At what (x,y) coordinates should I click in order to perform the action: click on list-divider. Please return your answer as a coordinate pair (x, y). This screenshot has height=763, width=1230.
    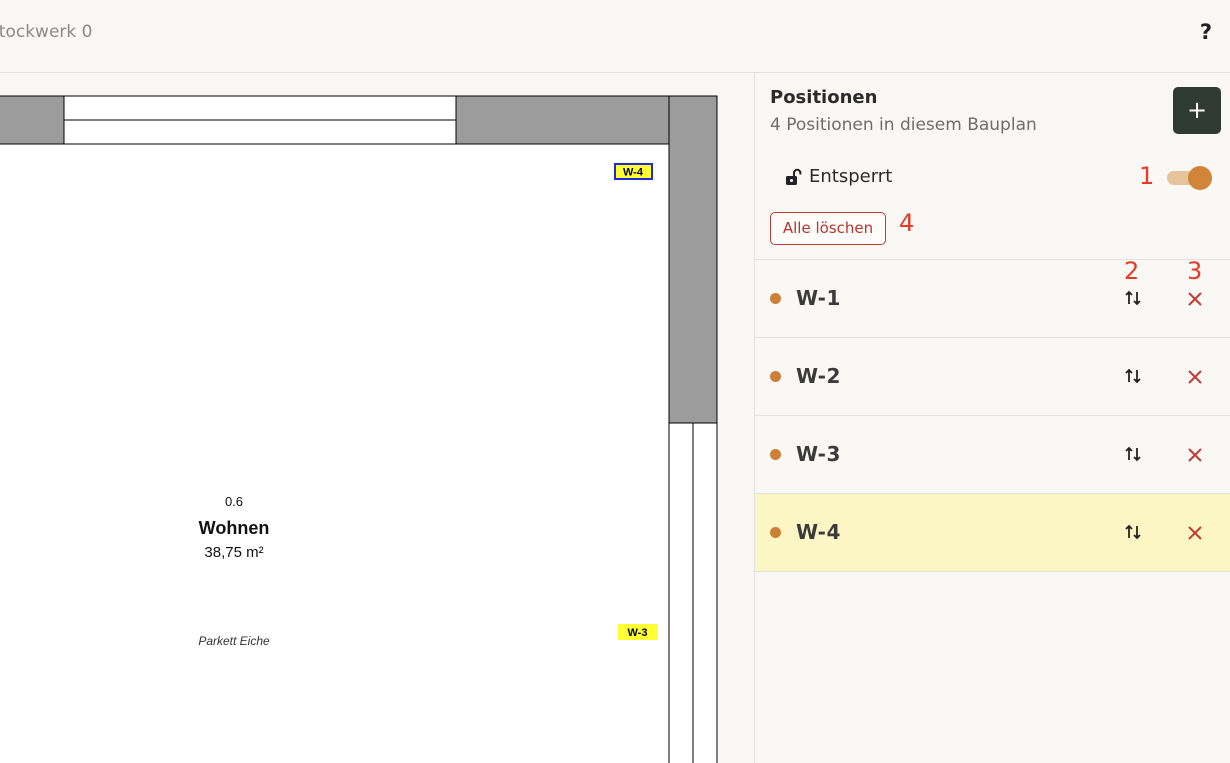
    Looking at the image, I should click on (992, 571).